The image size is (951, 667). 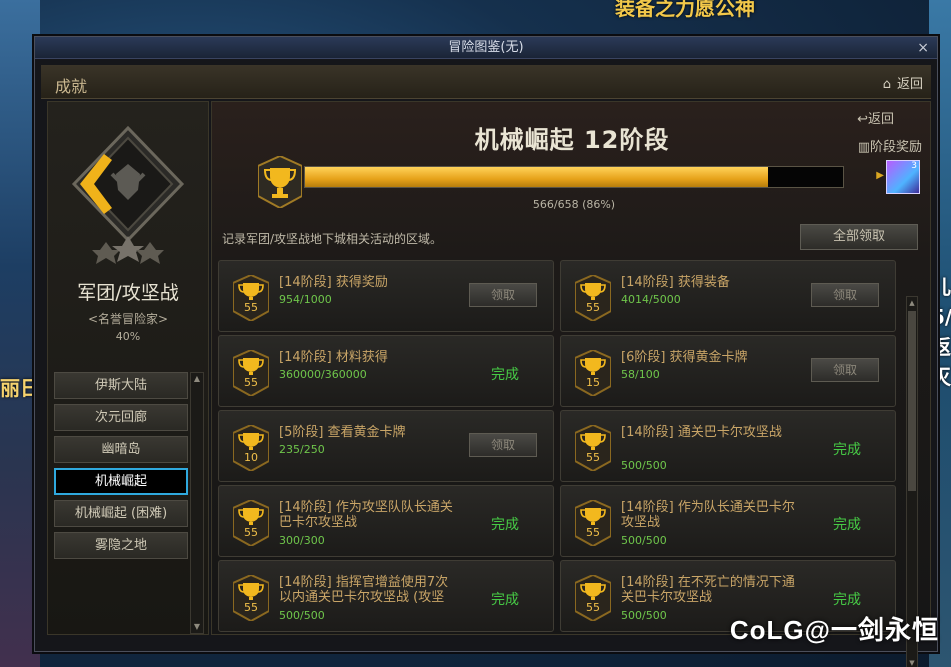 What do you see at coordinates (912, 401) in the screenshot?
I see `scroll-thumb` at bounding box center [912, 401].